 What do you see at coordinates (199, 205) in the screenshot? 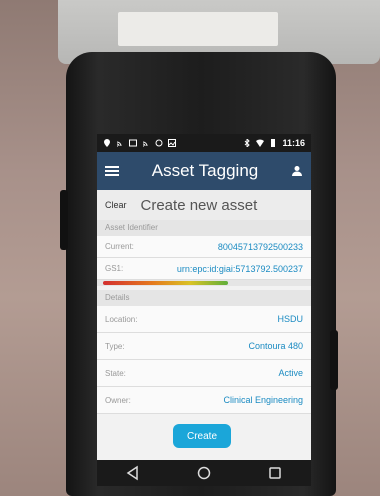
I see `form-title: Create new asset` at bounding box center [199, 205].